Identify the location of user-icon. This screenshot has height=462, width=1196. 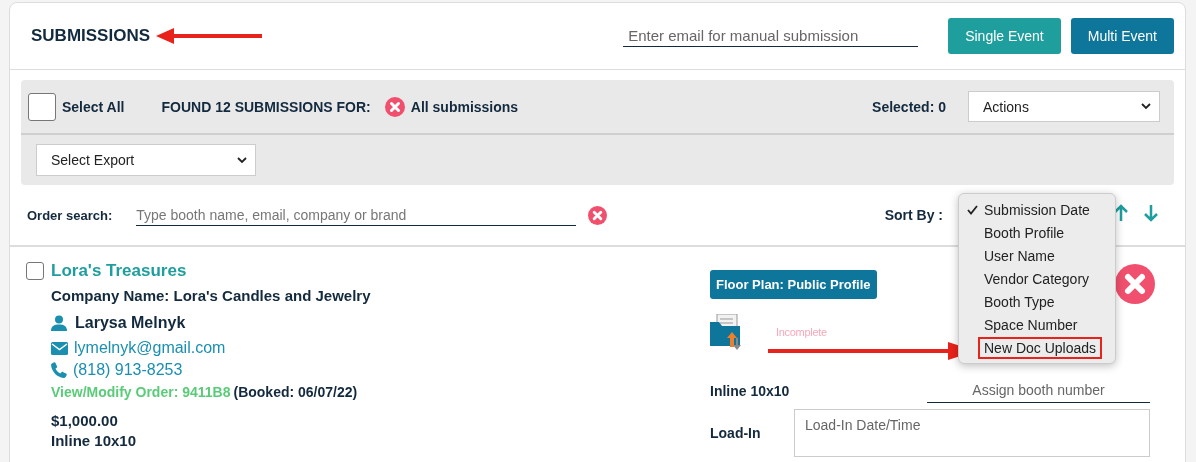
(59, 323).